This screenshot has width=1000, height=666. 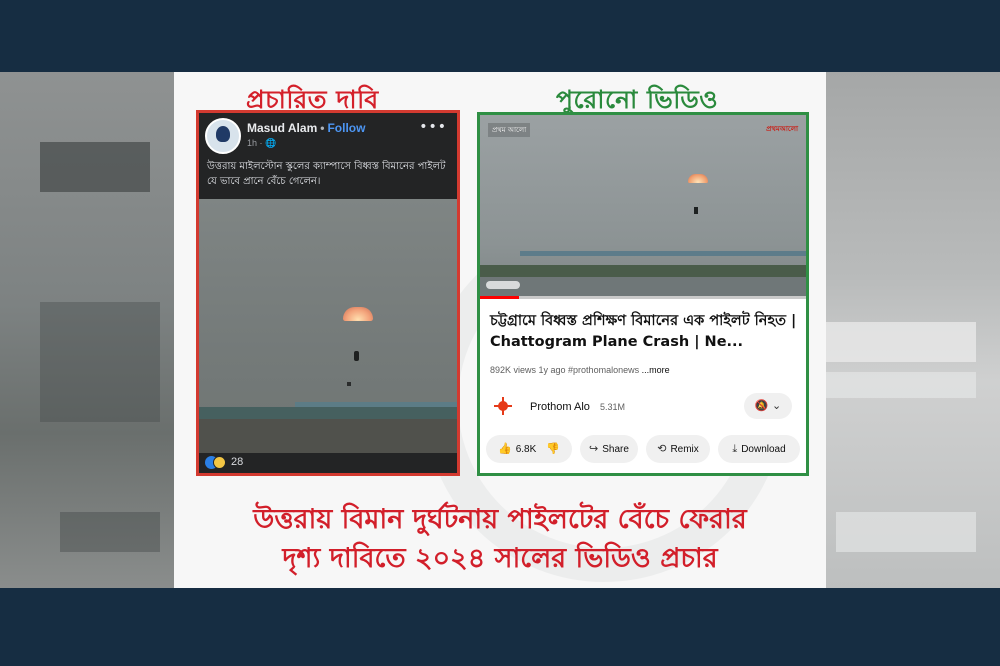 I want to click on channel-logo-icon, so click(x=503, y=406).